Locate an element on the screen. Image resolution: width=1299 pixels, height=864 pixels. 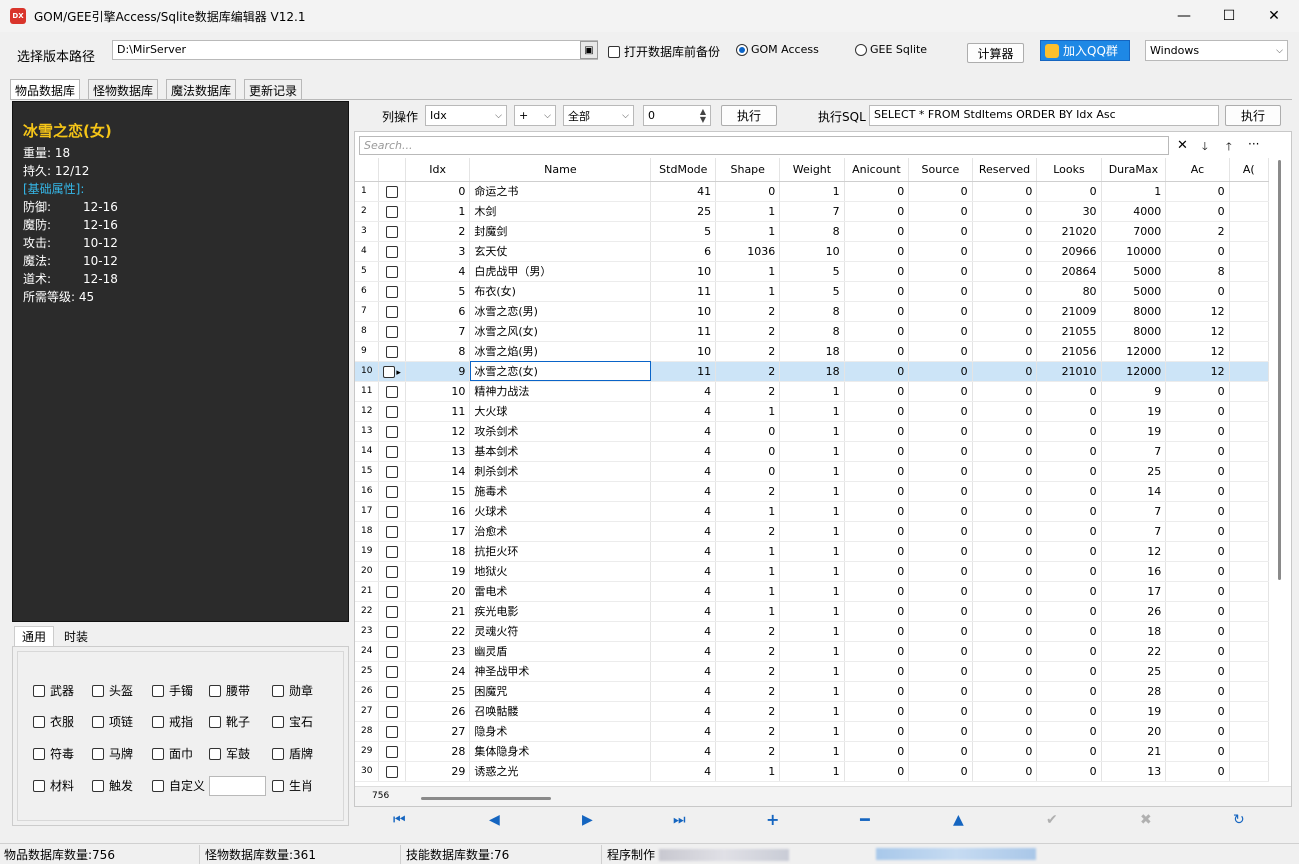
table-cell: 20864 is located at coordinates (1069, 271).